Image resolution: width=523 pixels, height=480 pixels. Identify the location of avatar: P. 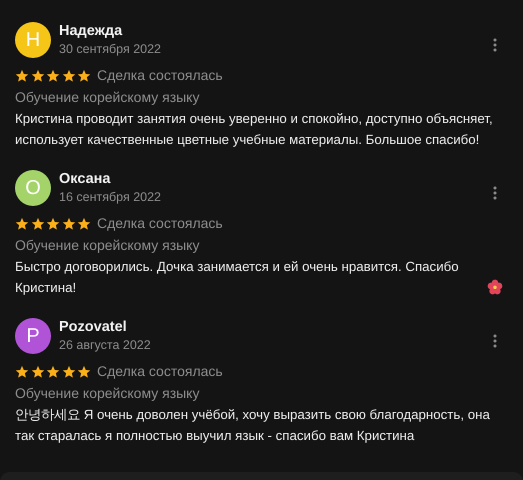
(33, 336).